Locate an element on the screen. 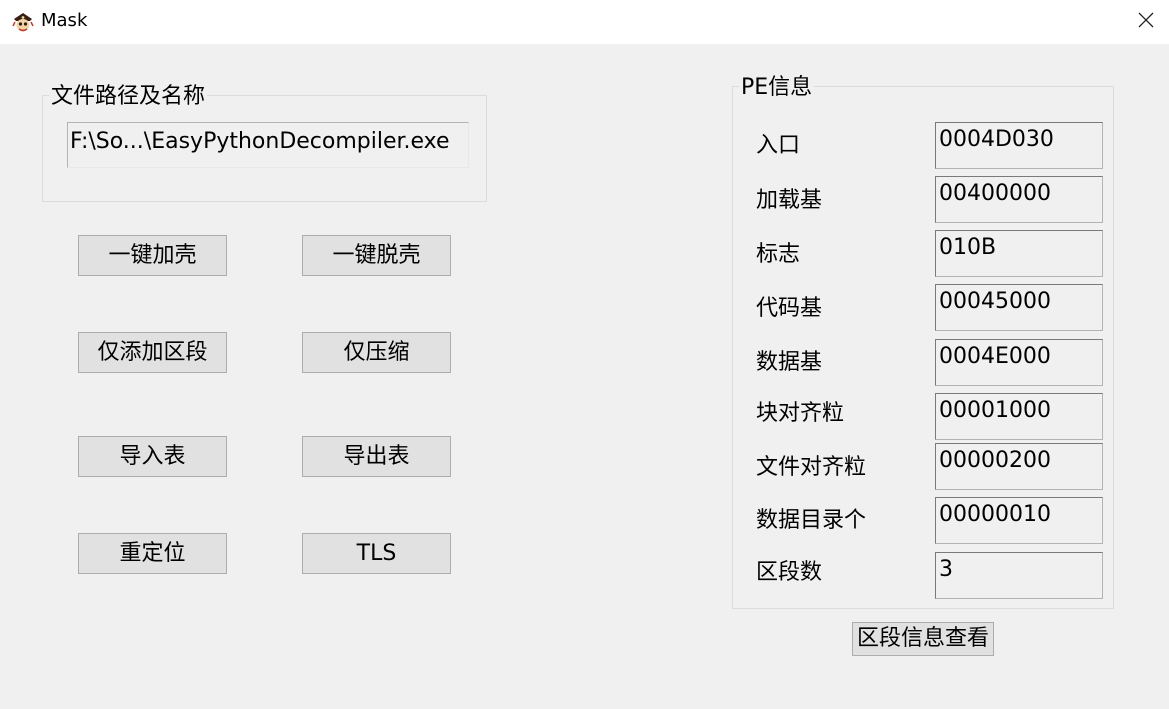  compress-button: 仅压缩 is located at coordinates (376, 352).